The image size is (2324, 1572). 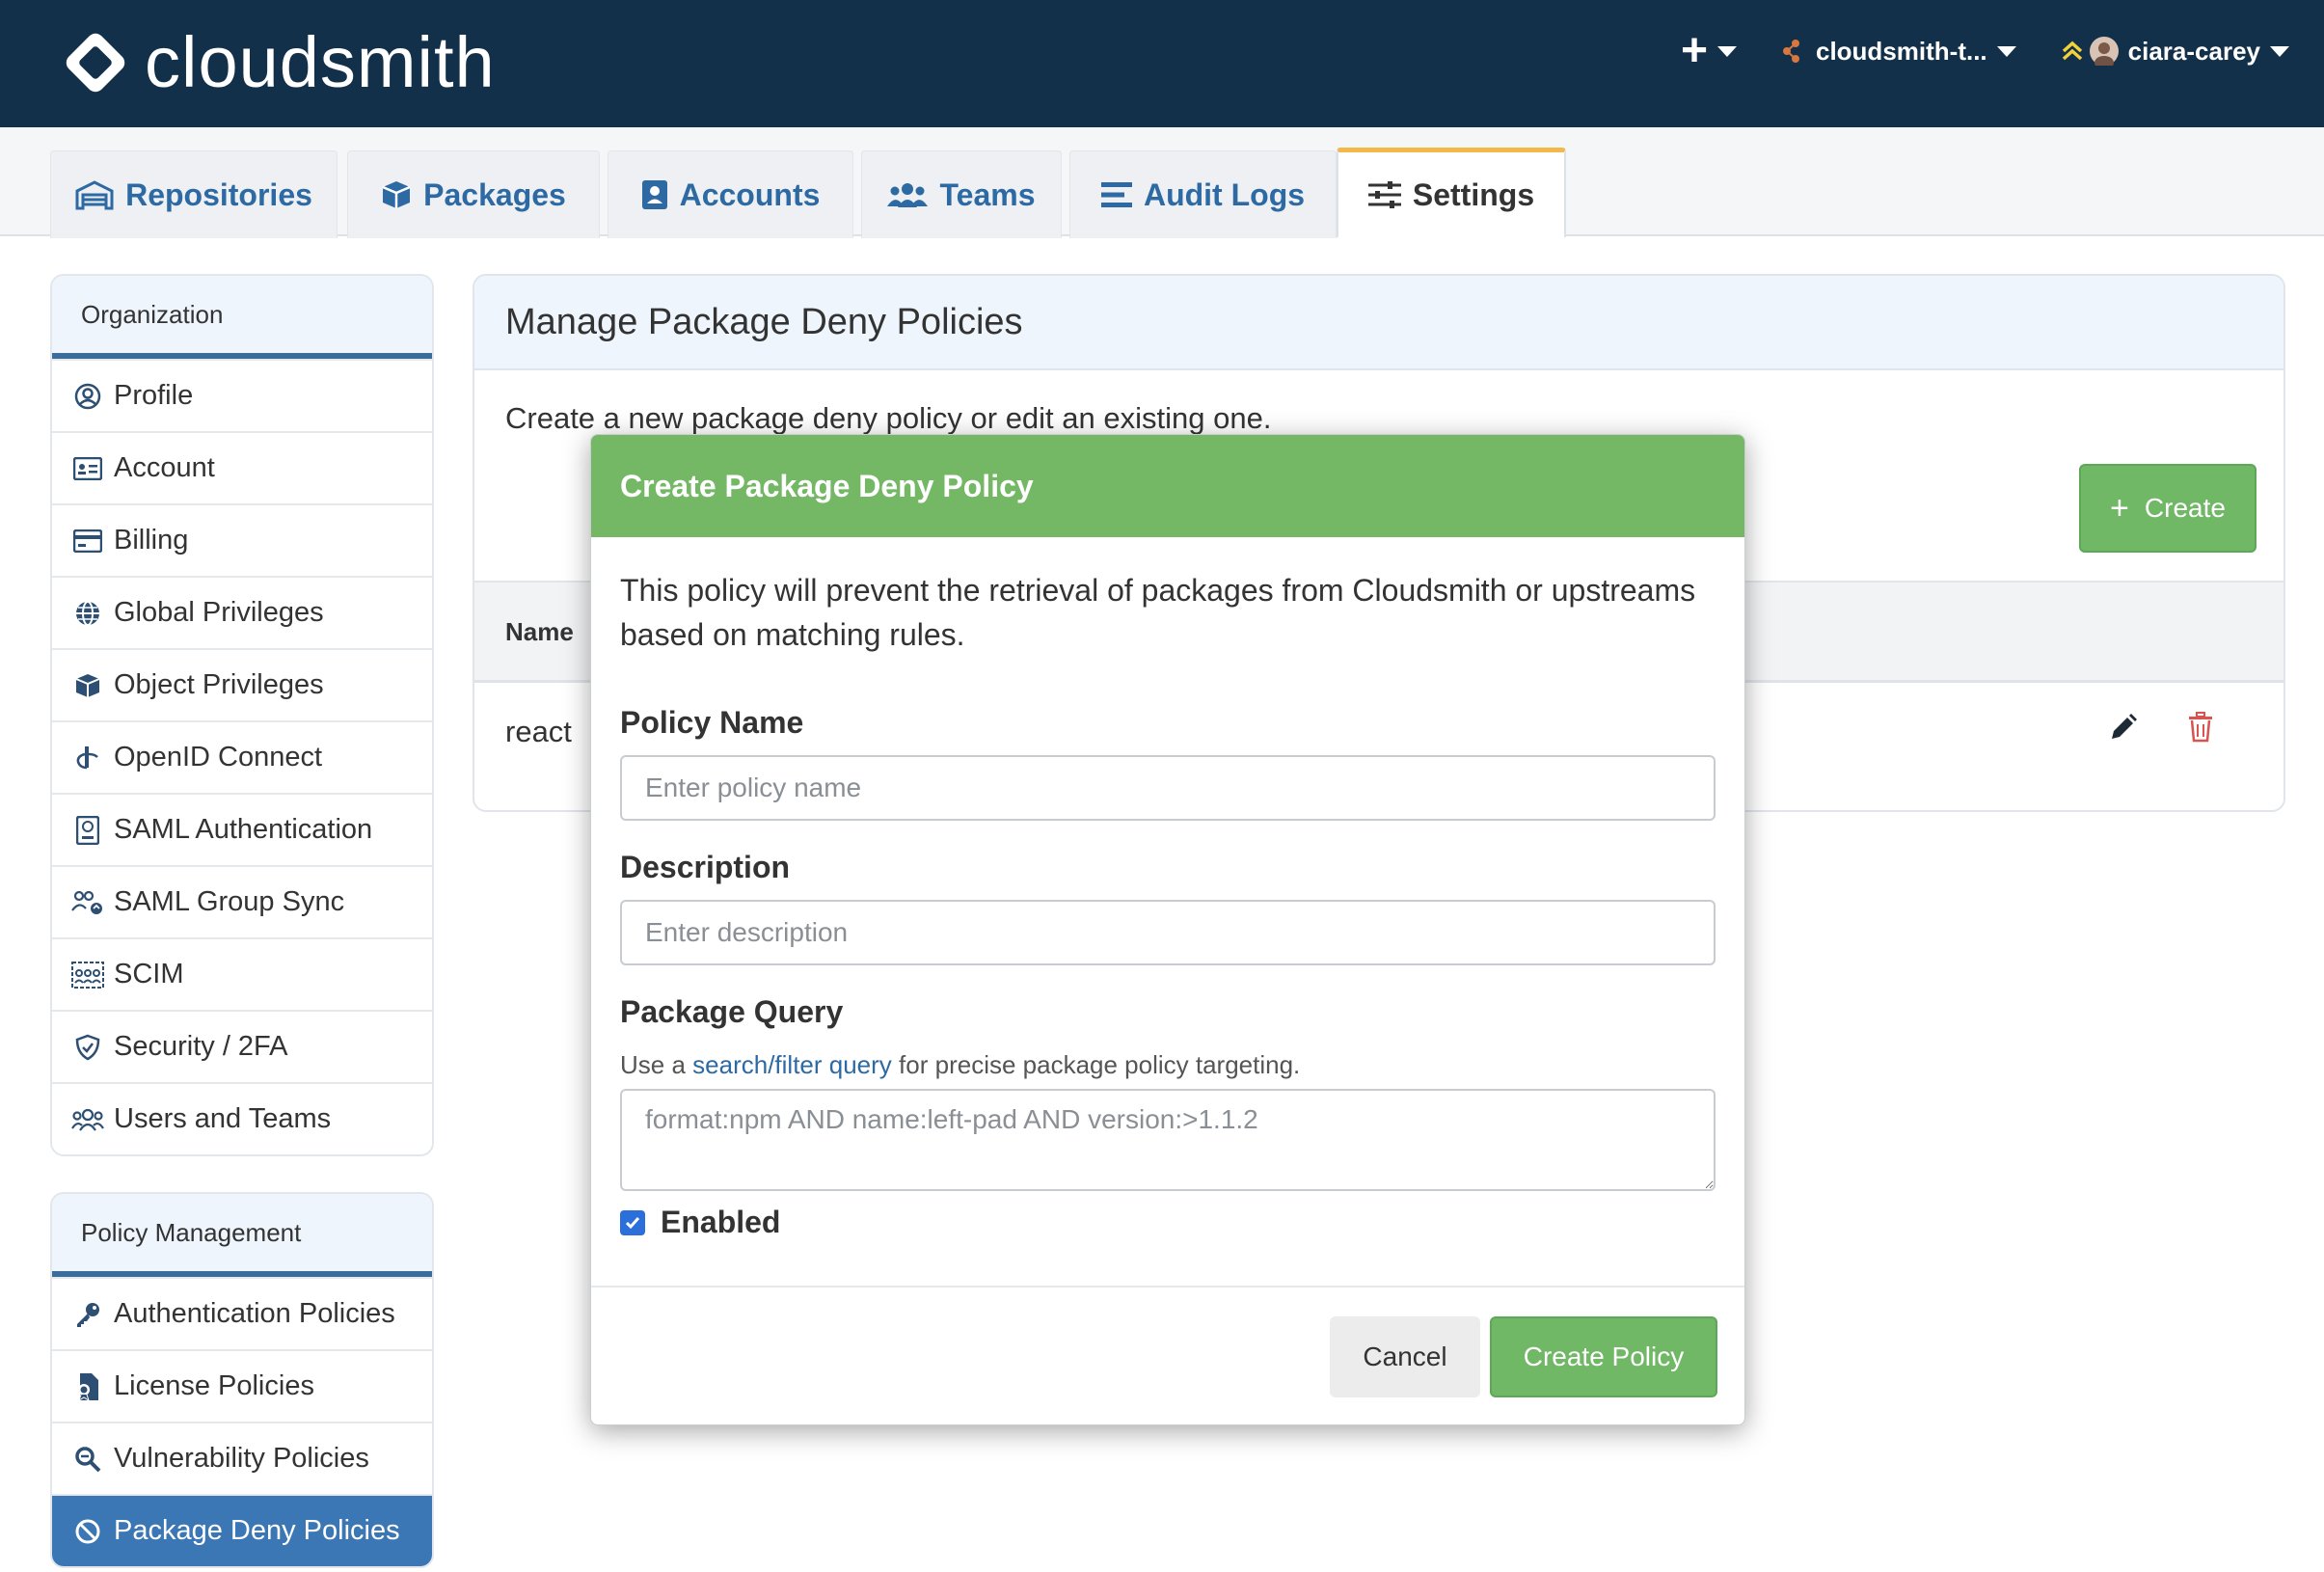 I want to click on enabled-checkbox-row: Enabled, so click(x=700, y=1222).